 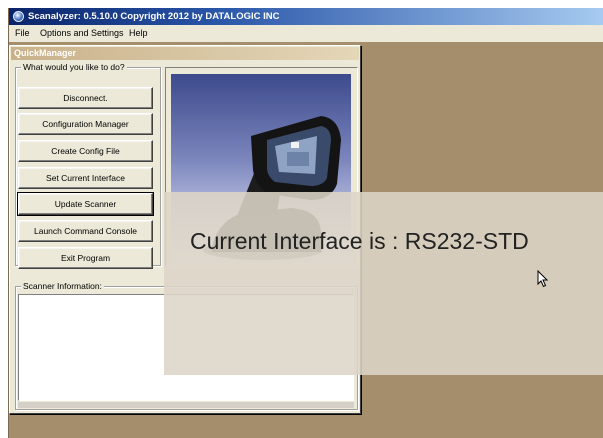 I want to click on current-interface-message: Current Interface is : RS232-STD, so click(x=359, y=241).